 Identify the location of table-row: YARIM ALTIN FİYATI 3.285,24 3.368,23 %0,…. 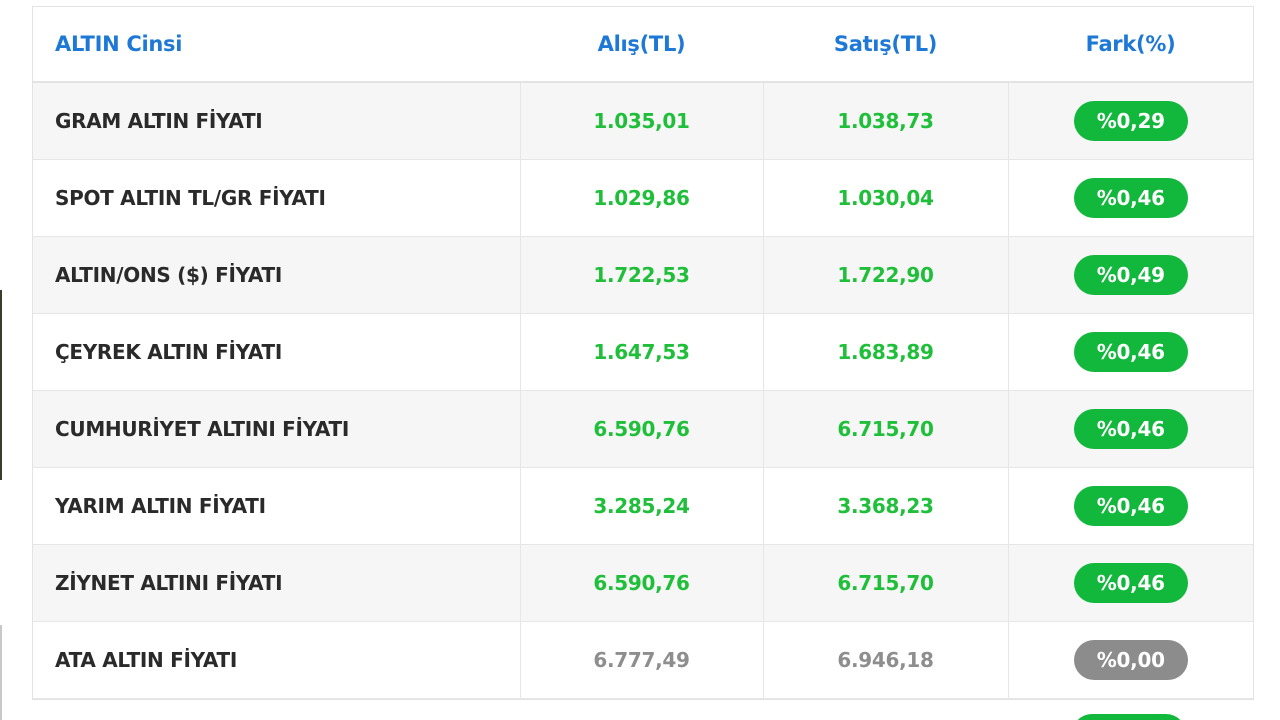
(643, 506).